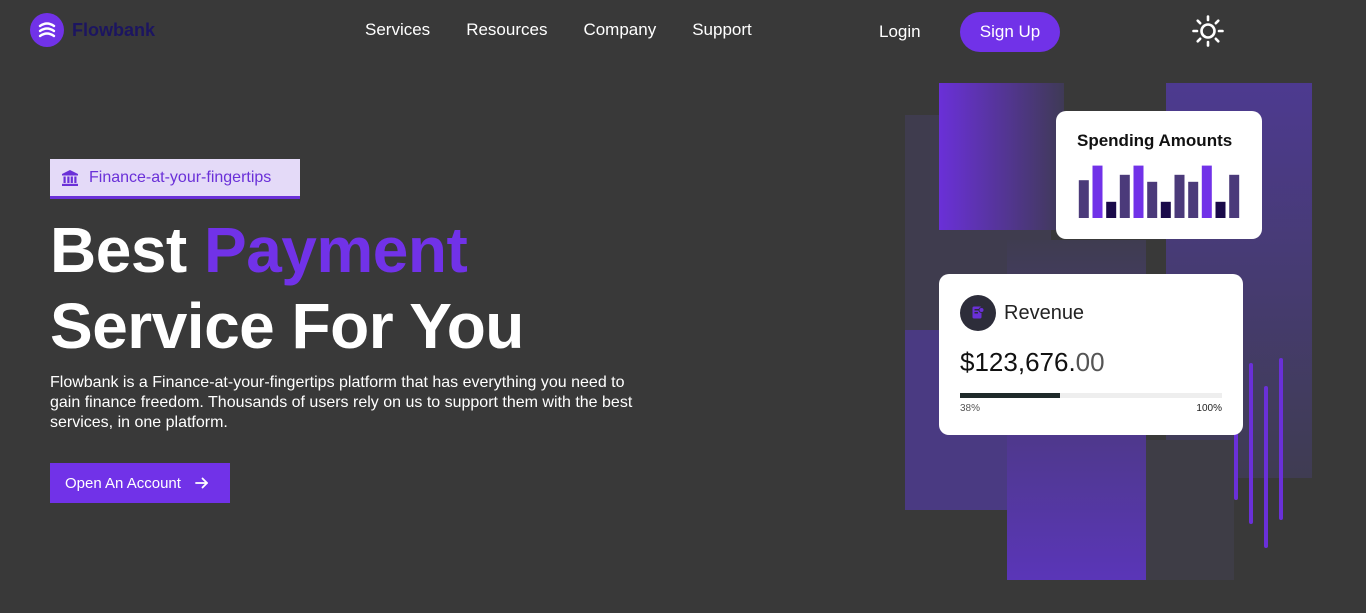  I want to click on revenue-card: Revenue $123,676.00 38% 100%, so click(1091, 354).